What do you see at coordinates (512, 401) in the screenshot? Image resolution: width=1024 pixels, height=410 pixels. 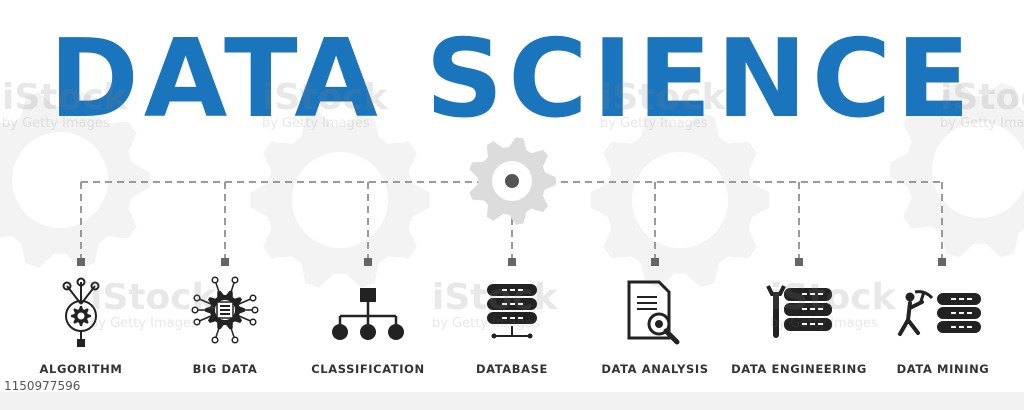 I see `footer-bar` at bounding box center [512, 401].